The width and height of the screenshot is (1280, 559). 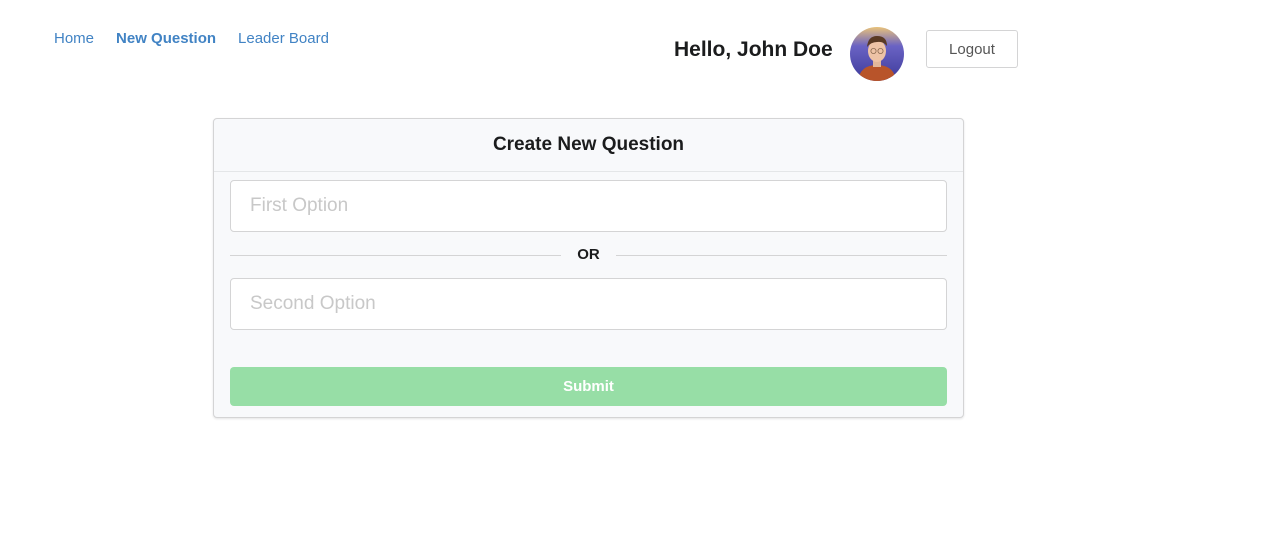 What do you see at coordinates (588, 206) in the screenshot?
I see `first-option-input` at bounding box center [588, 206].